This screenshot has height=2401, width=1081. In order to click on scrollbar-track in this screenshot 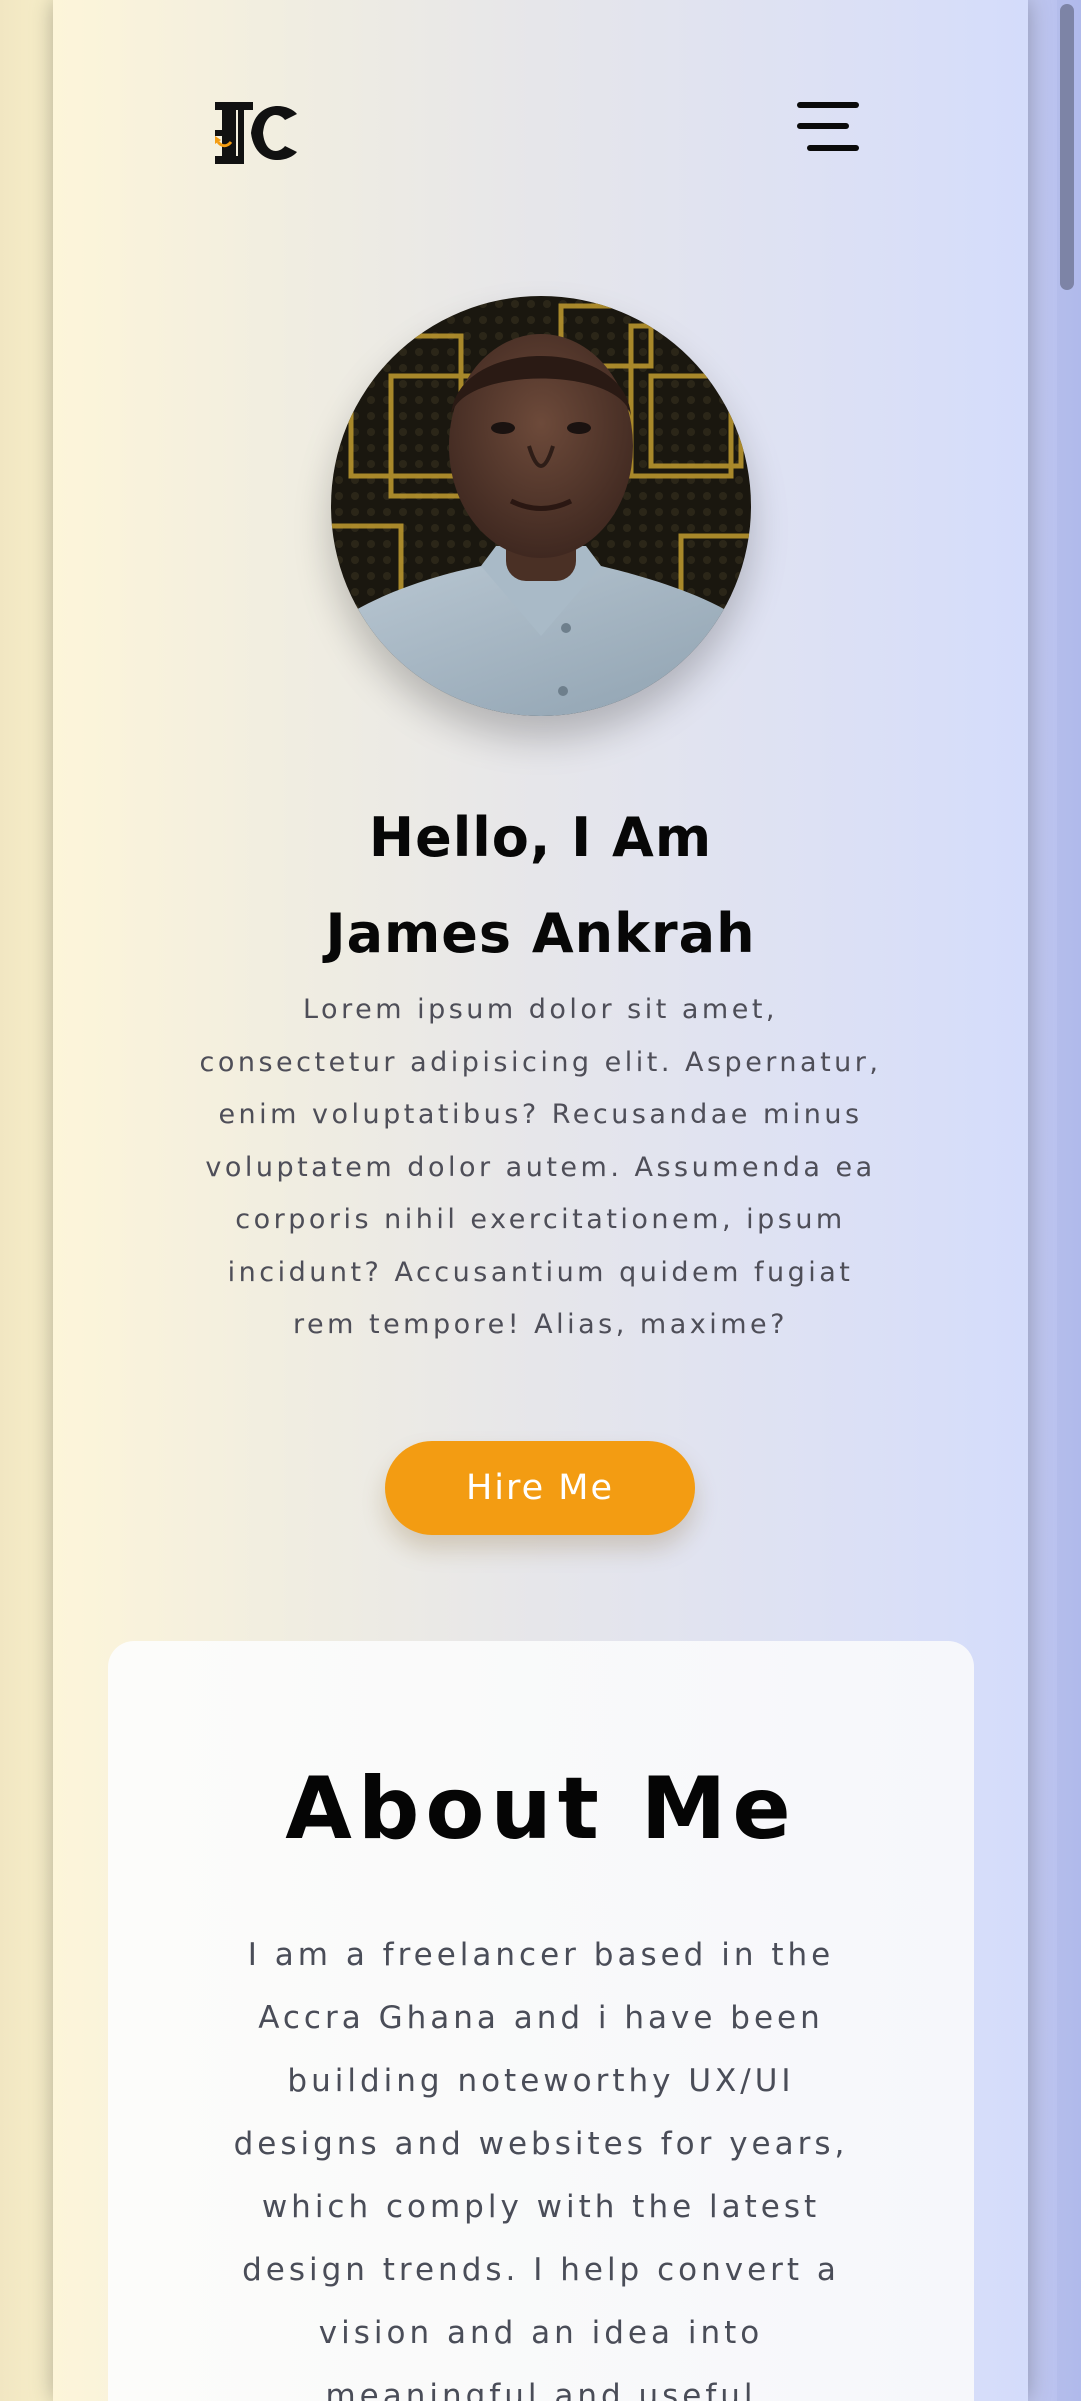, I will do `click(1069, 1200)`.